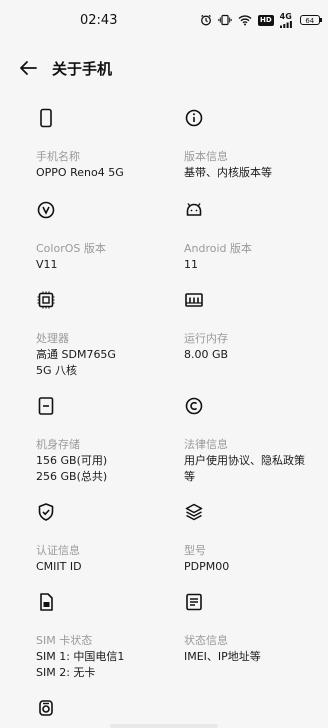 This screenshot has width=328, height=728. I want to click on signal-icon: 4G, so click(285, 19).